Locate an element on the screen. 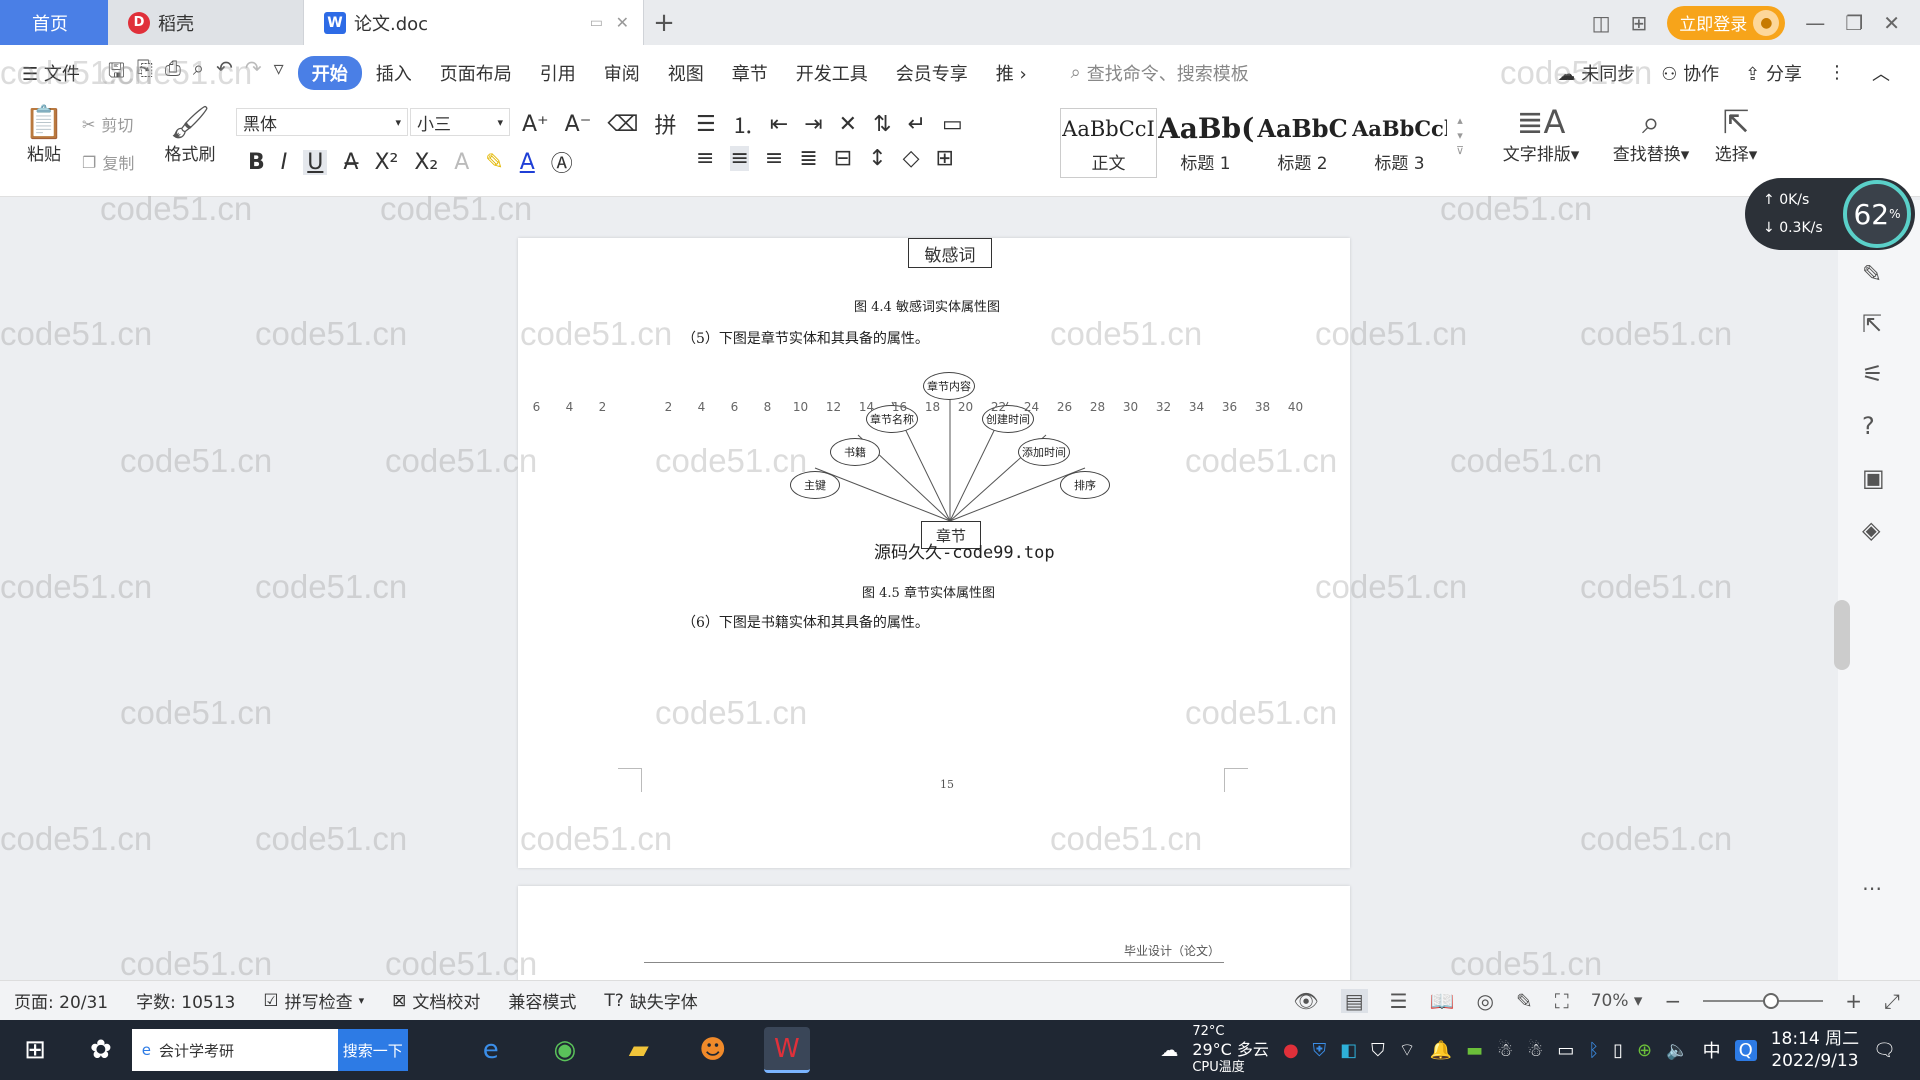  tray-gpu-icon: ▬ is located at coordinates (1474, 1050).